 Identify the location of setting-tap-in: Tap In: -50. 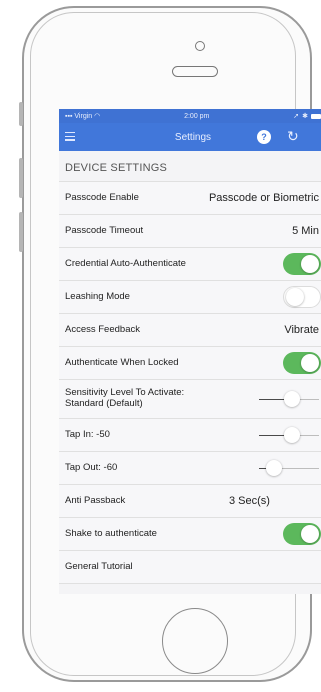
(190, 435).